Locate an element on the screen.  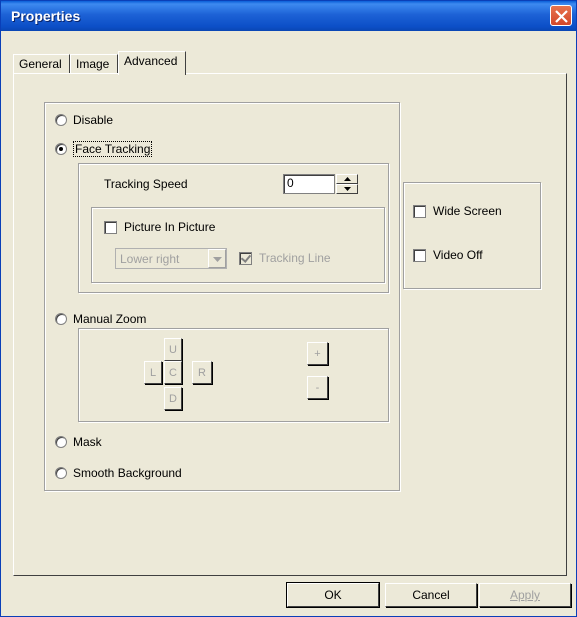
wide-screen-label: Wide Screen is located at coordinates (467, 211).